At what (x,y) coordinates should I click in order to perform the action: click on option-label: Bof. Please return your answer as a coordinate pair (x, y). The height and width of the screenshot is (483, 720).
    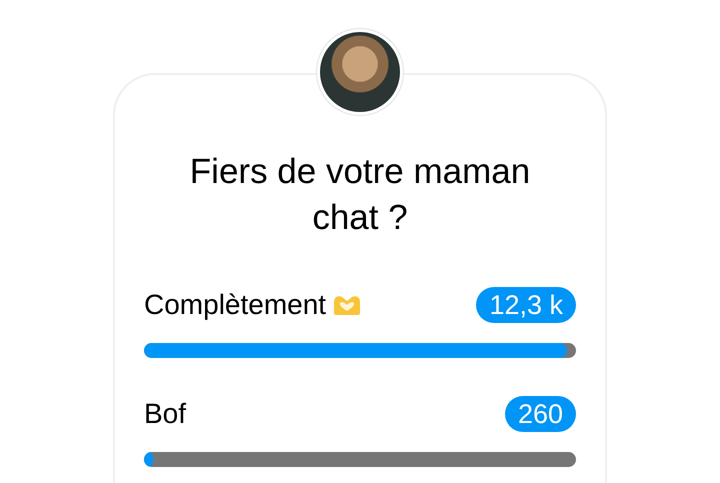
    Looking at the image, I should click on (165, 414).